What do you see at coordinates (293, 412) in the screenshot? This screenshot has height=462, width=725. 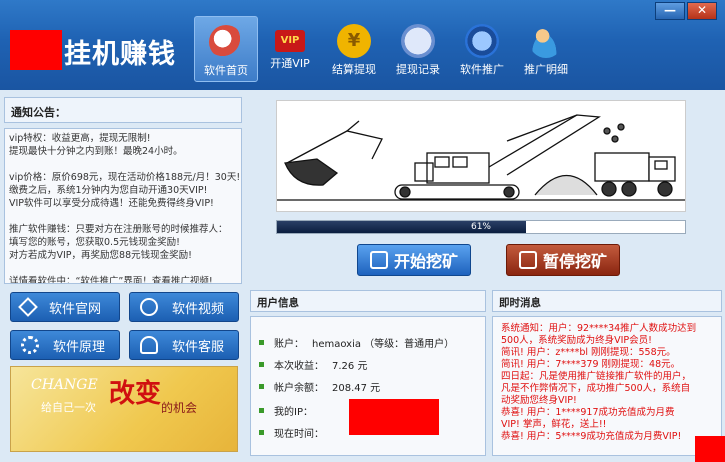 I see `row-label: 我的IP：` at bounding box center [293, 412].